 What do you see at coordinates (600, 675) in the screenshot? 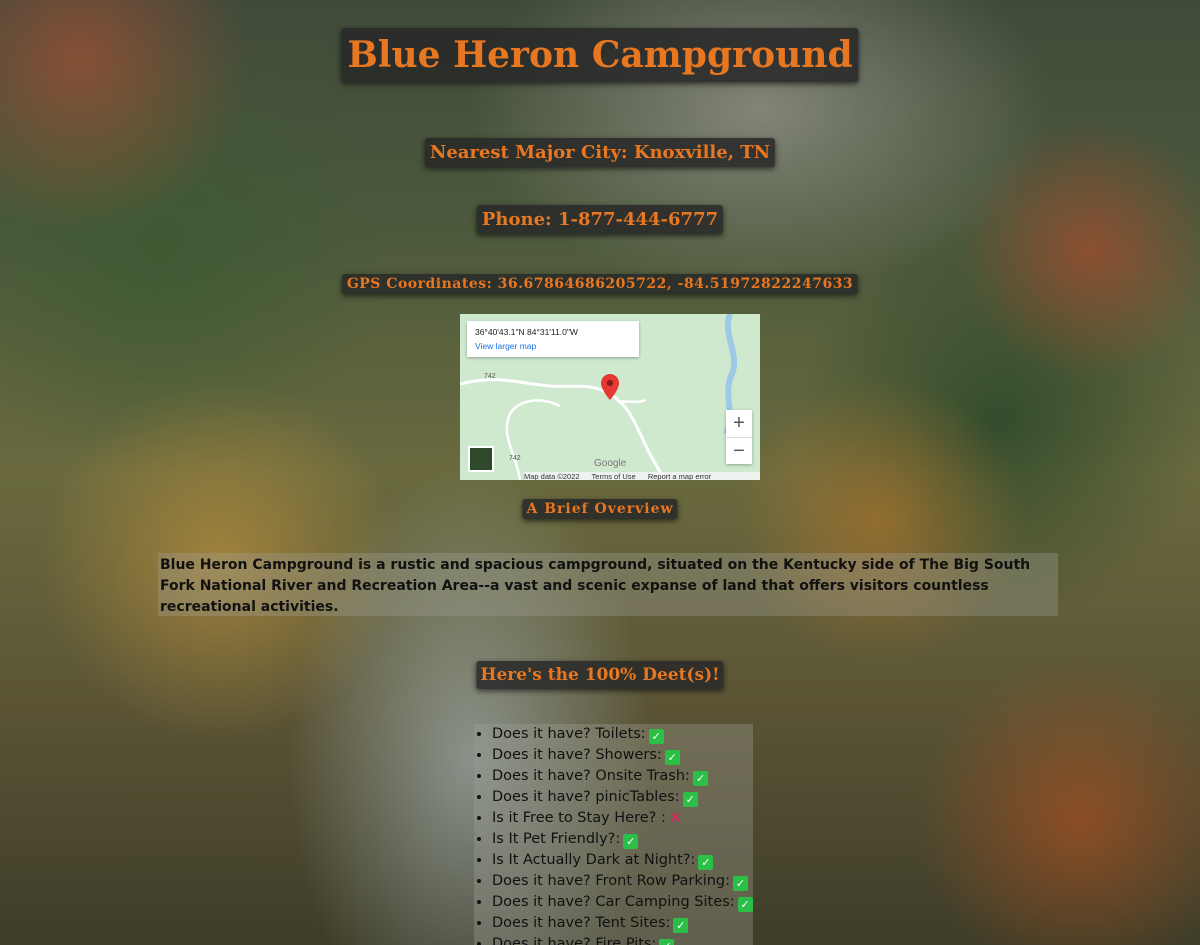
I see `details-heading: Here's the 100% Deet(s)!` at bounding box center [600, 675].